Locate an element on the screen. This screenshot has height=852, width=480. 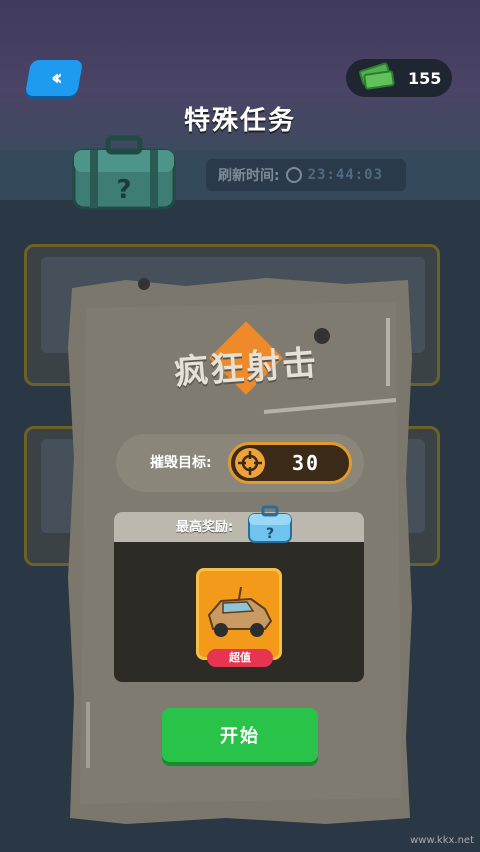
cash-stack-icon is located at coordinates (376, 76).